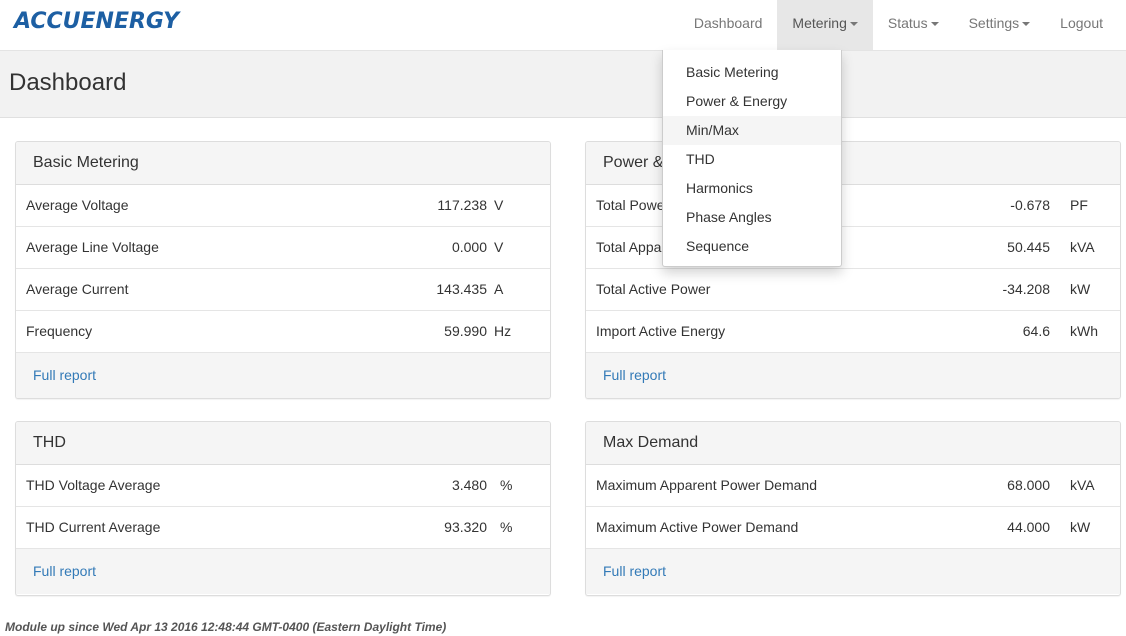 This screenshot has height=636, width=1126. I want to click on row-label: Total Active Power, so click(653, 289).